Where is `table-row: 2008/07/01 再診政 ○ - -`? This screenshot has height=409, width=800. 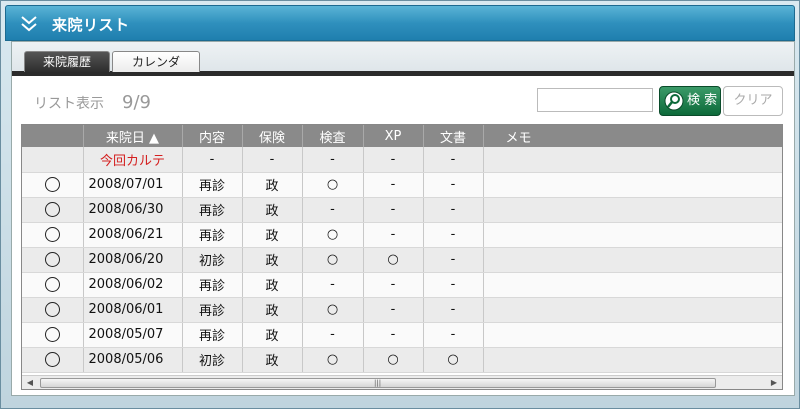 table-row: 2008/07/01 再診政 ○ - - is located at coordinates (402, 185).